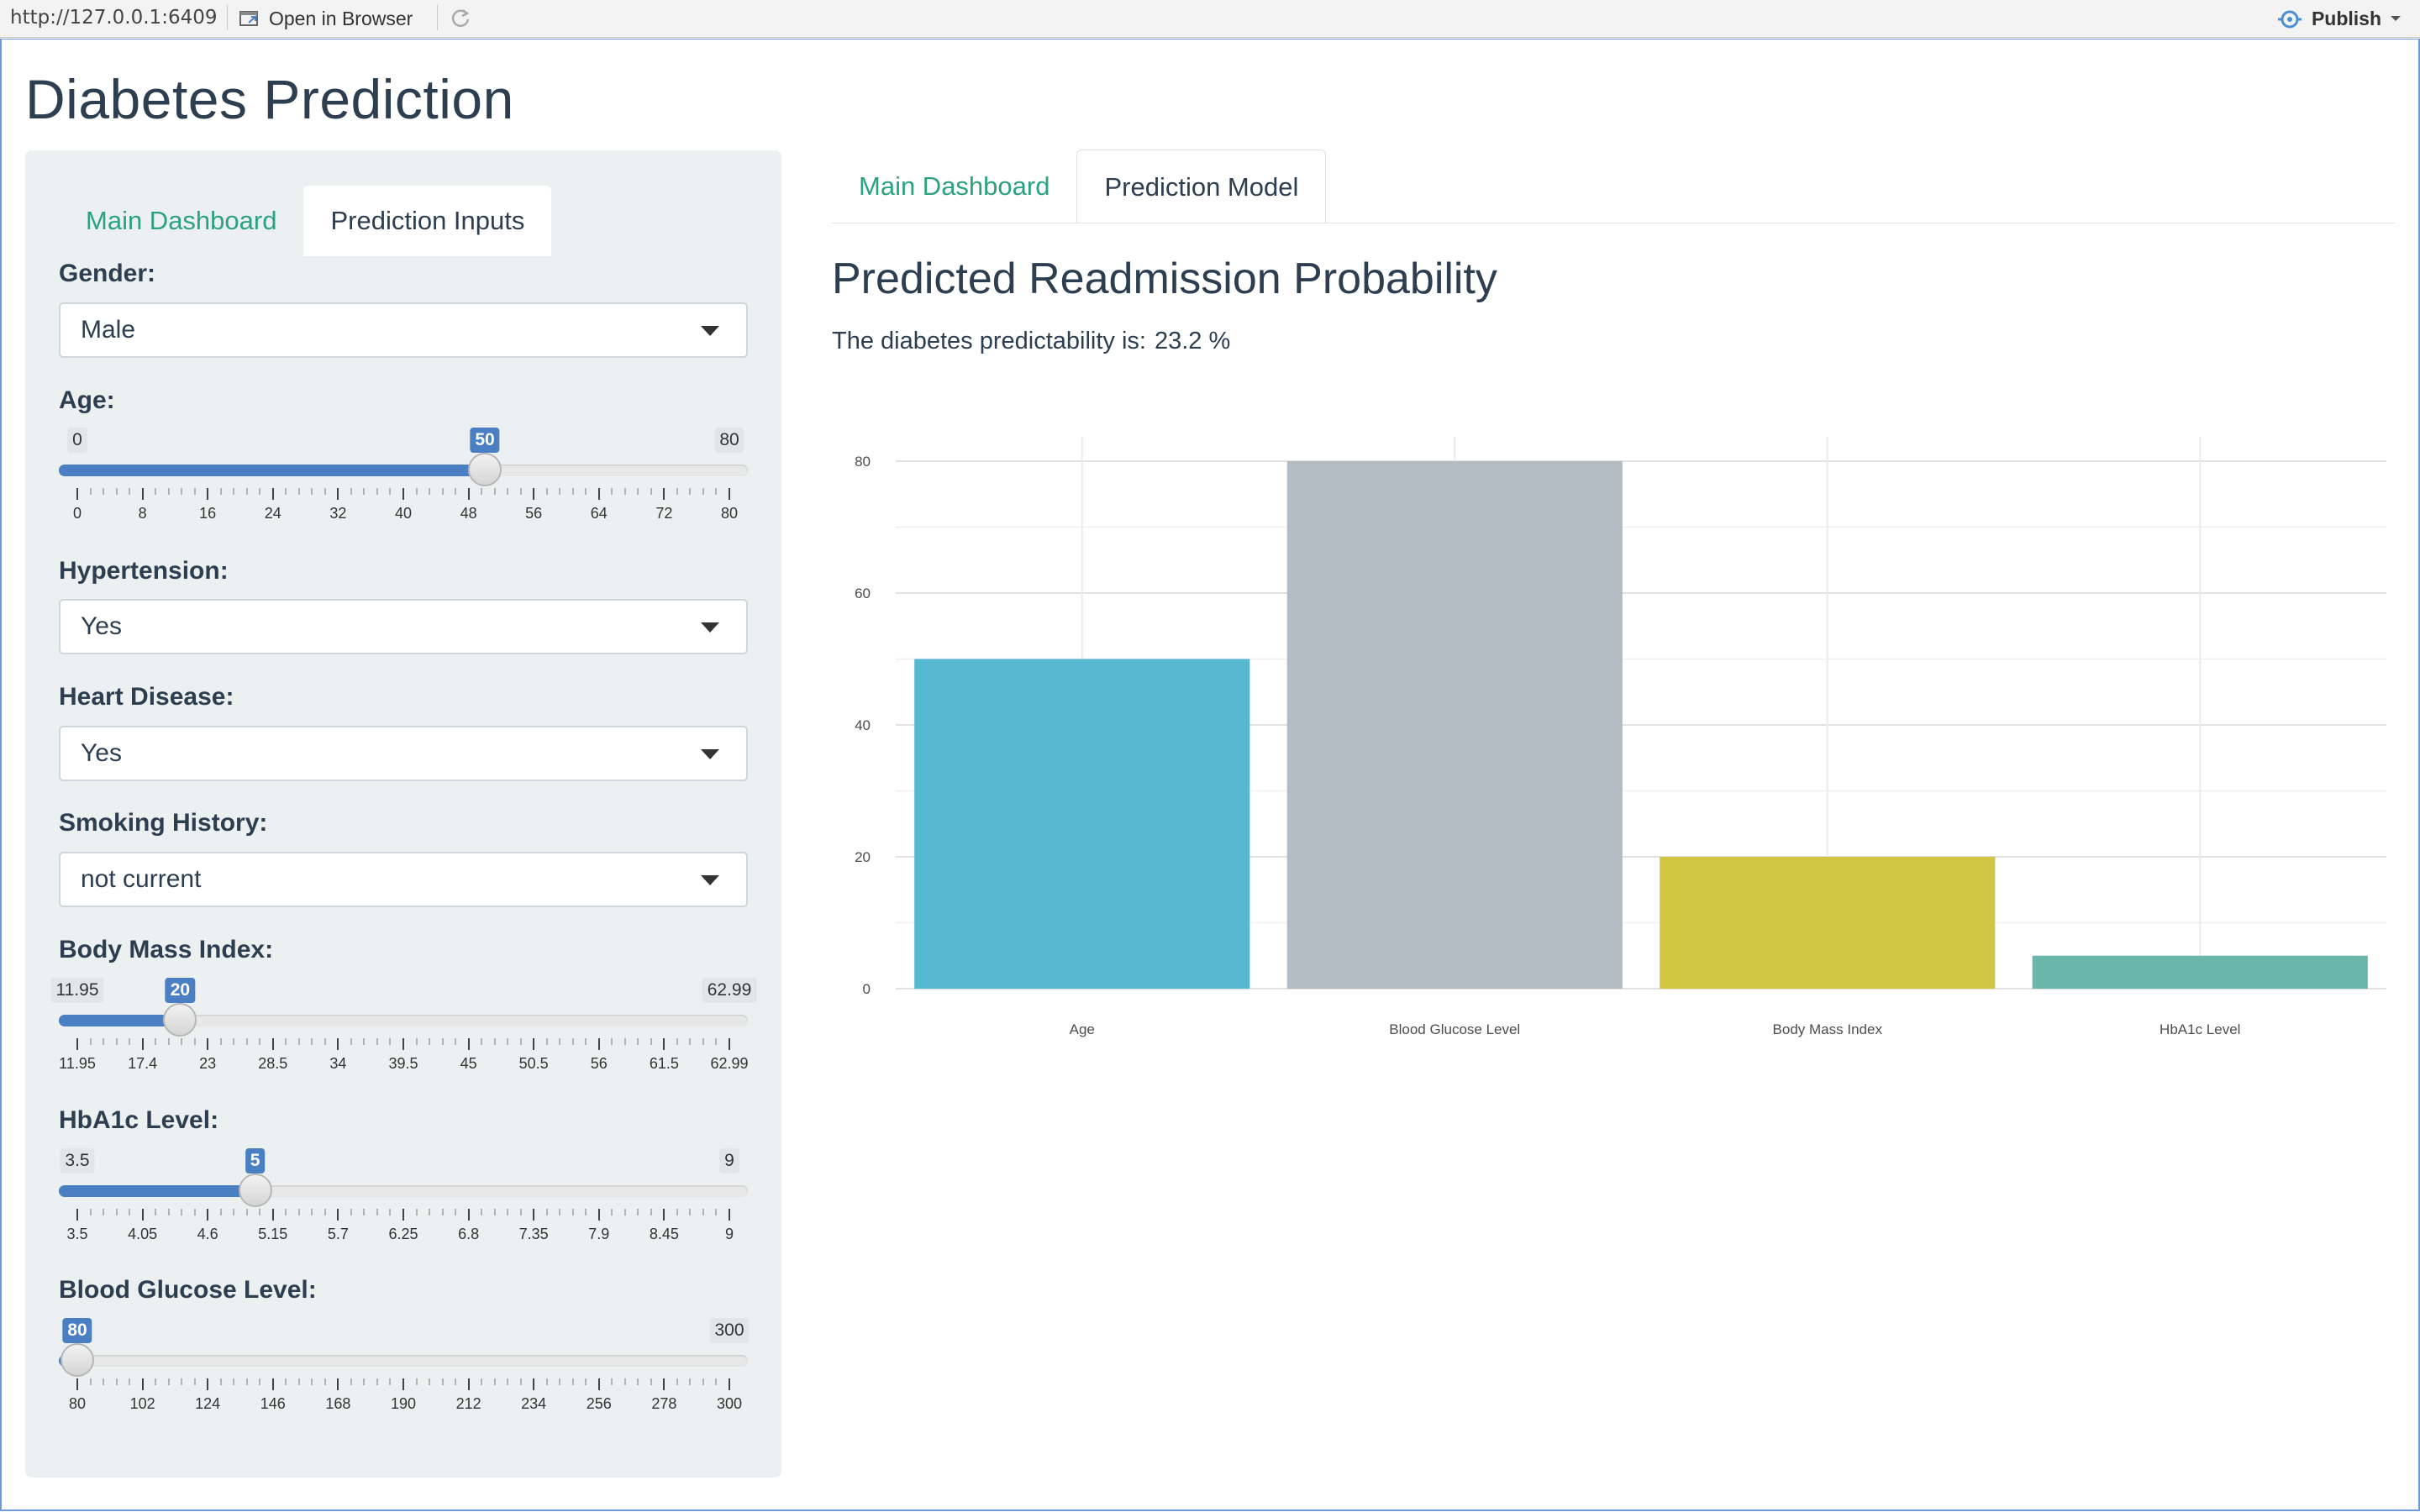 This screenshot has height=1512, width=2420. I want to click on bar-blood-glucose-level, so click(1454, 725).